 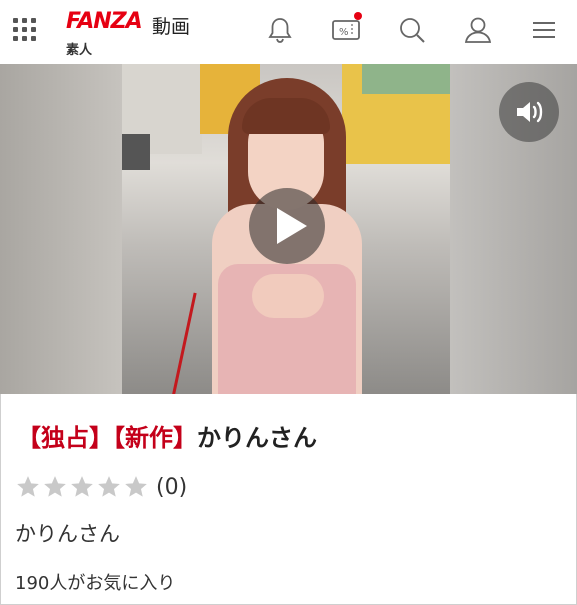 I want to click on rating-count: (0), so click(x=172, y=487).